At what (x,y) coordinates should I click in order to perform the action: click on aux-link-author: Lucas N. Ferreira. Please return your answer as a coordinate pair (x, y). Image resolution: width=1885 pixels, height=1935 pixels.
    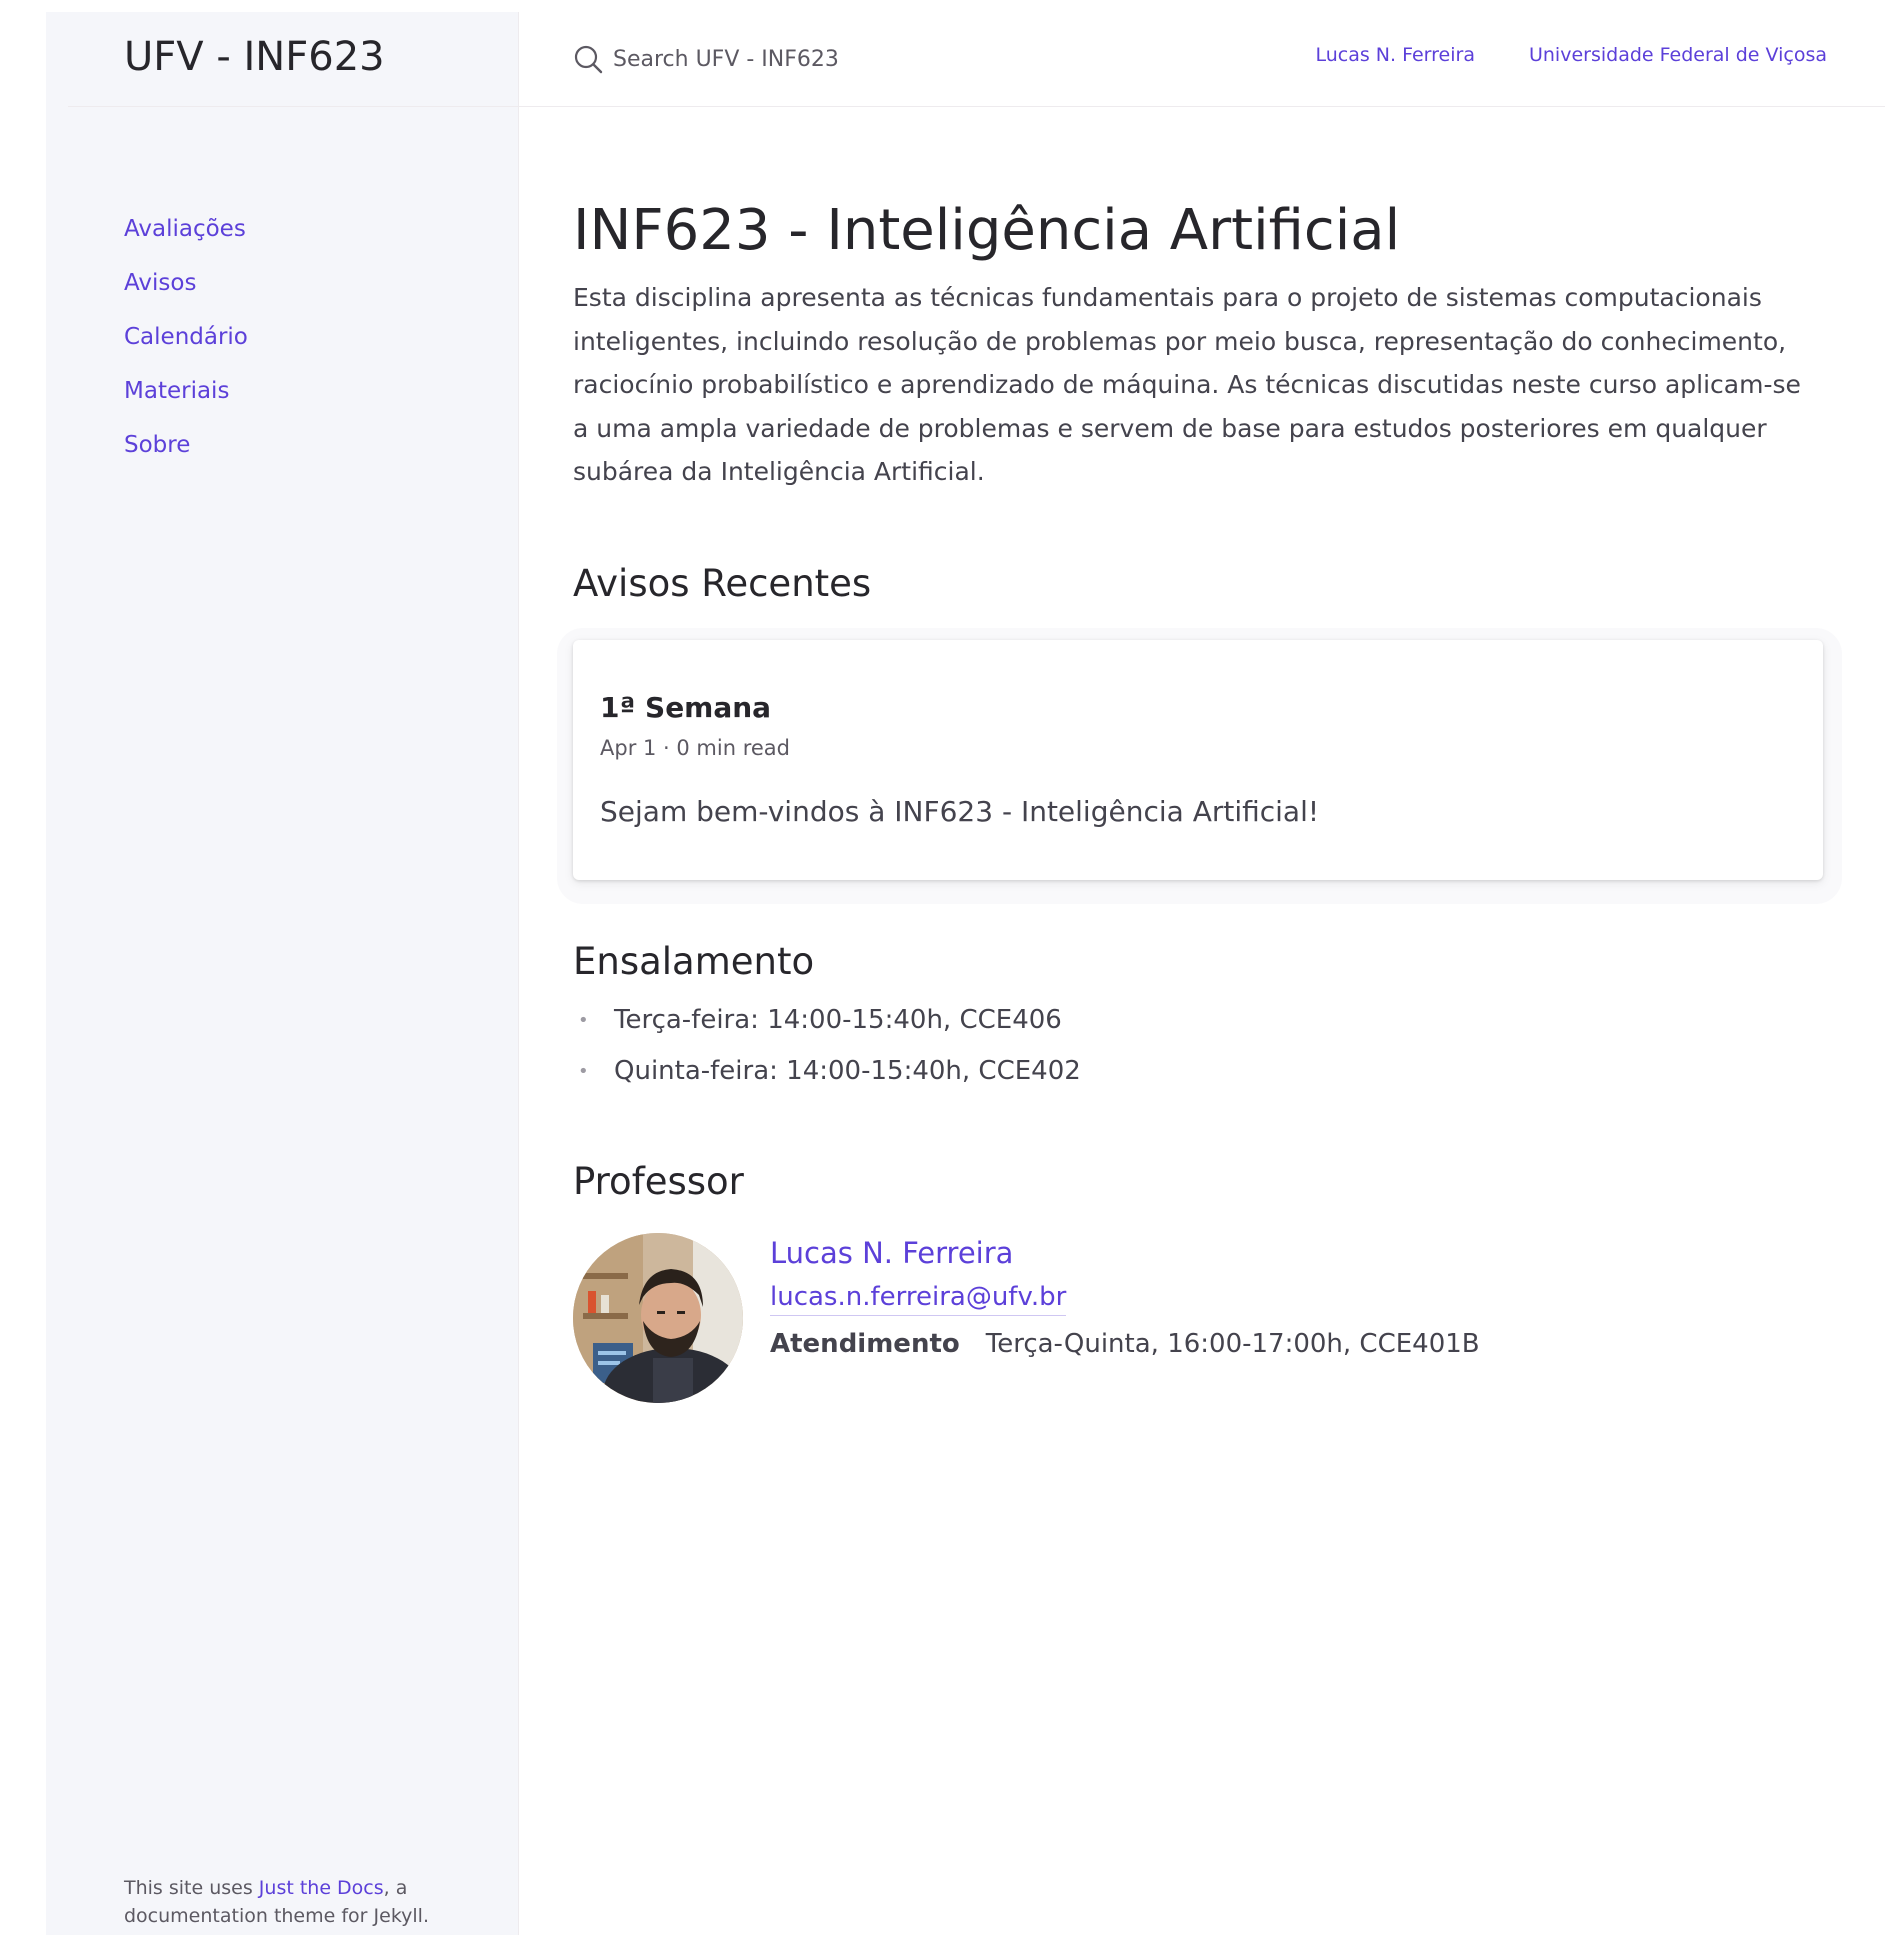
    Looking at the image, I should click on (1395, 55).